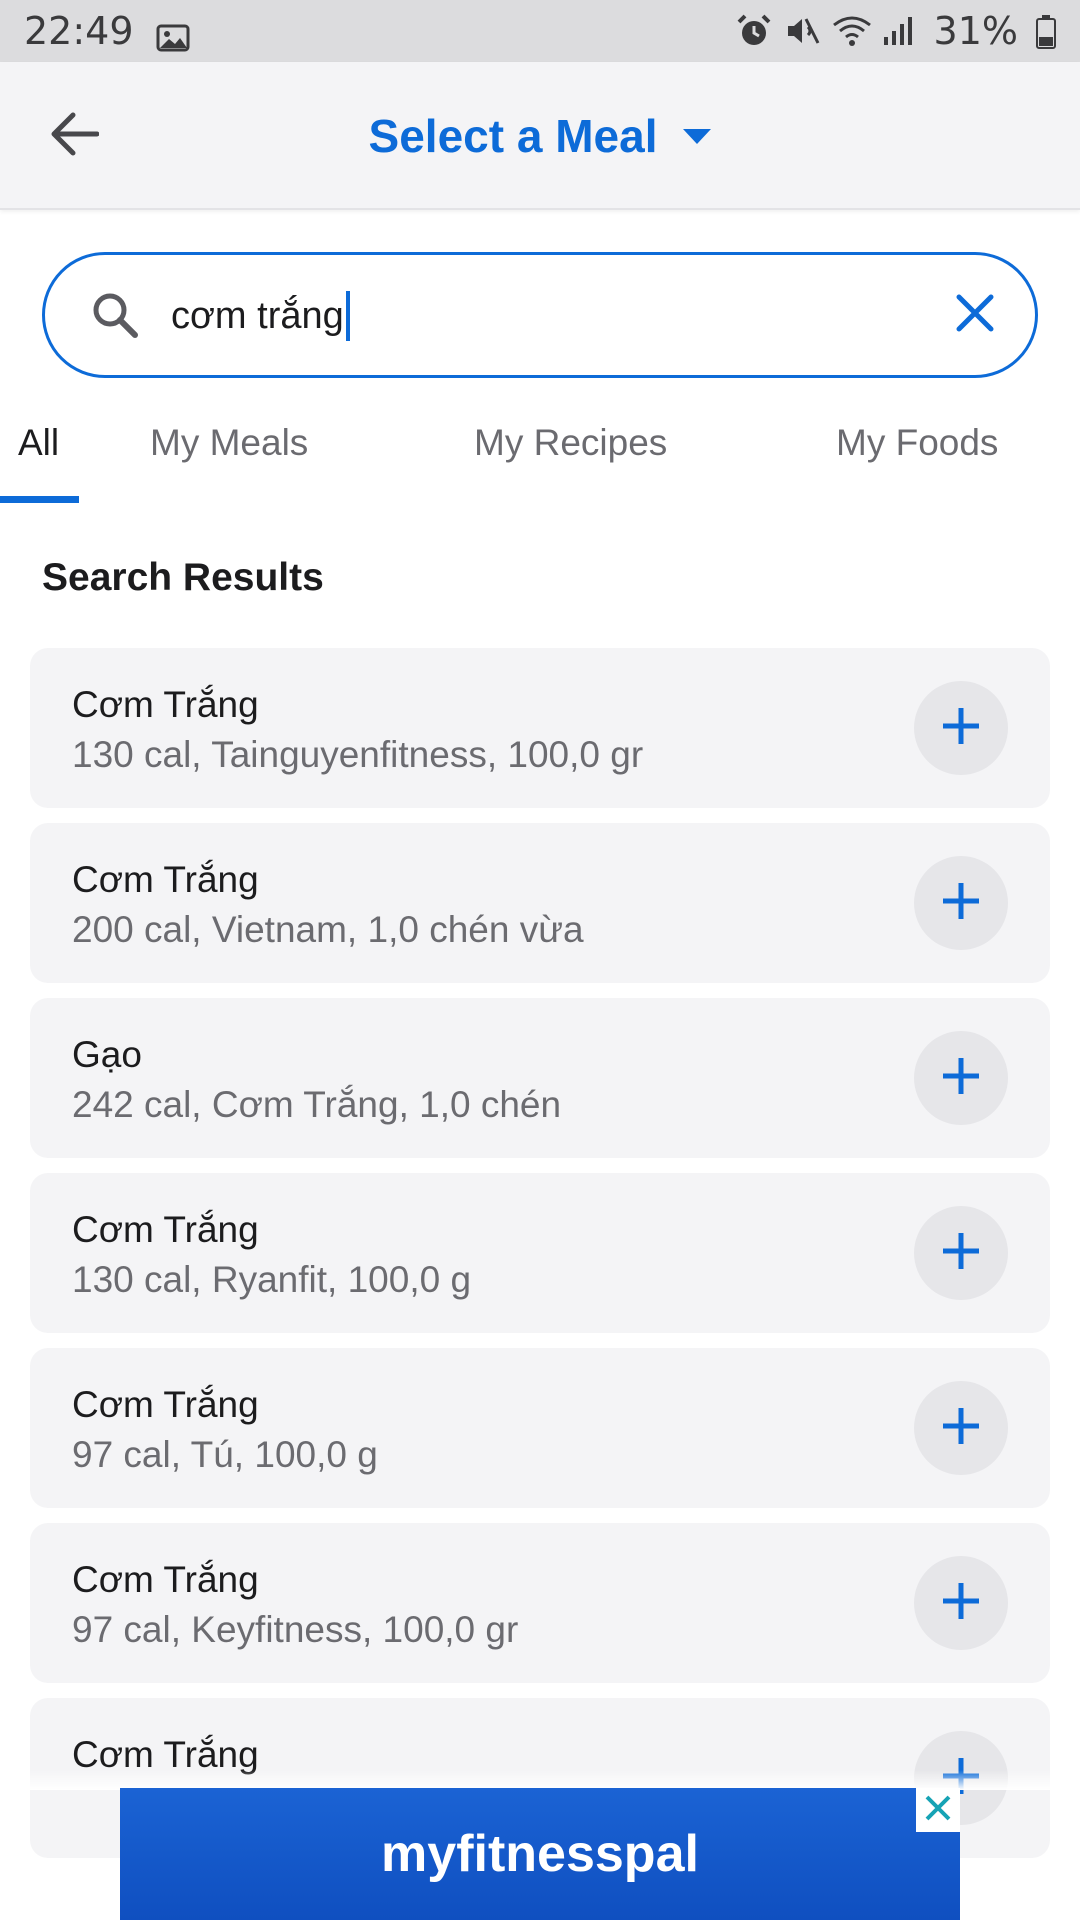 The image size is (1080, 1920). I want to click on wifi-icon, so click(851, 31).